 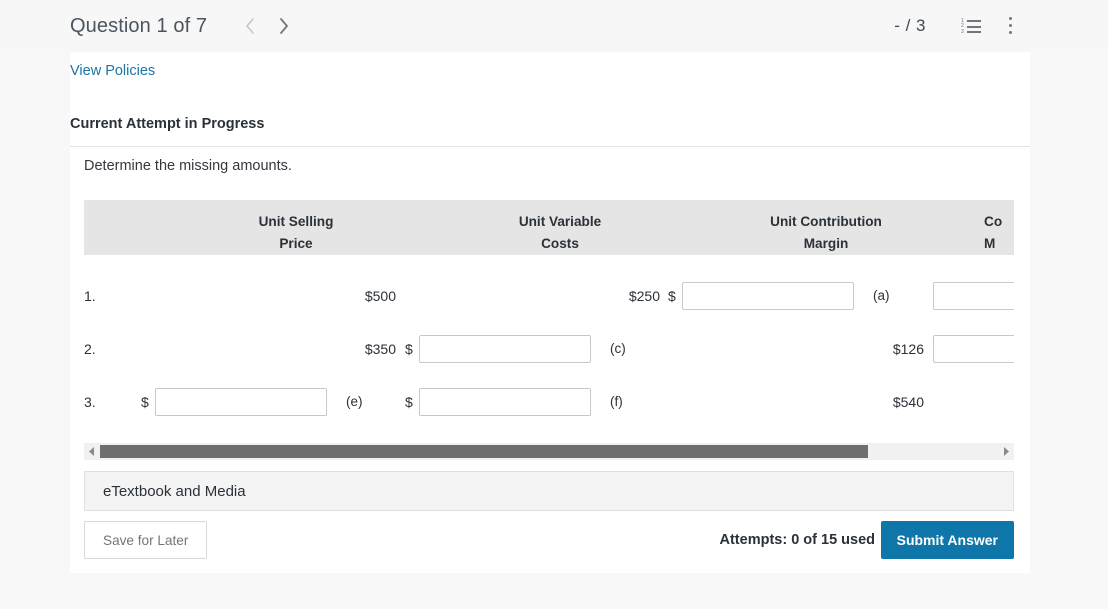 I want to click on cell-unit-contribution-margin: $540, so click(x=908, y=402).